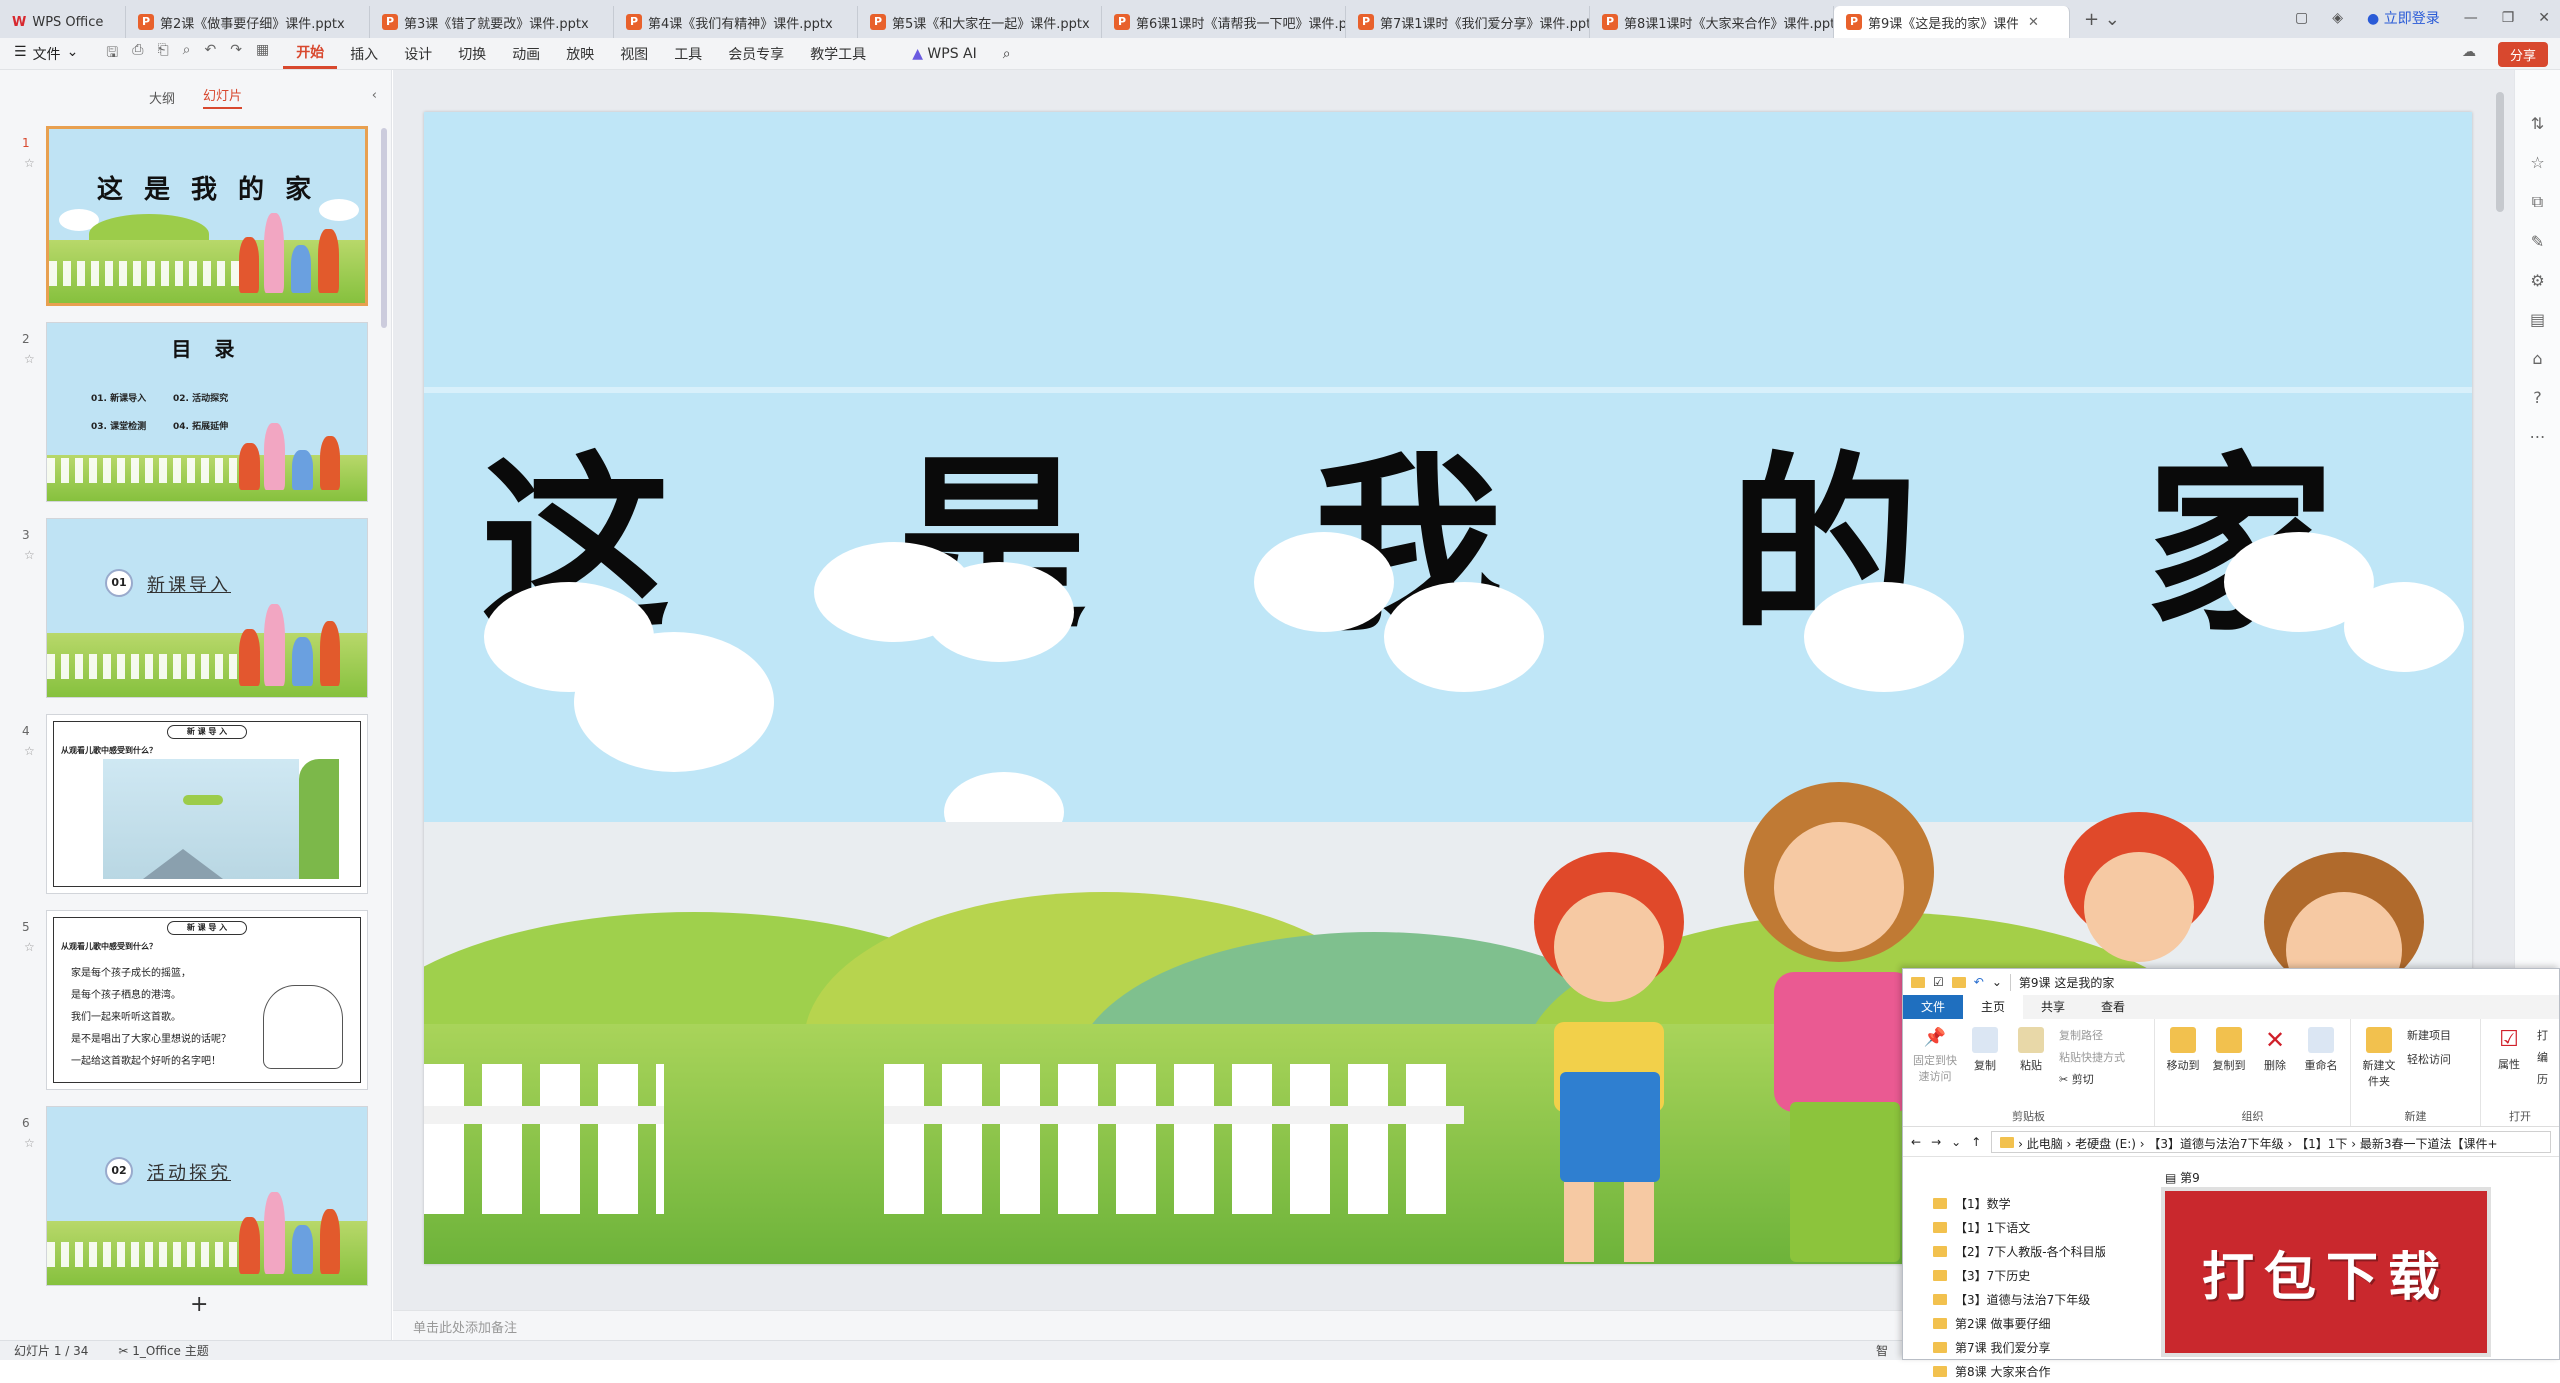 This screenshot has width=2560, height=1383. What do you see at coordinates (2092, 1079) in the screenshot?
I see `cut-button: ✂ 剪切` at bounding box center [2092, 1079].